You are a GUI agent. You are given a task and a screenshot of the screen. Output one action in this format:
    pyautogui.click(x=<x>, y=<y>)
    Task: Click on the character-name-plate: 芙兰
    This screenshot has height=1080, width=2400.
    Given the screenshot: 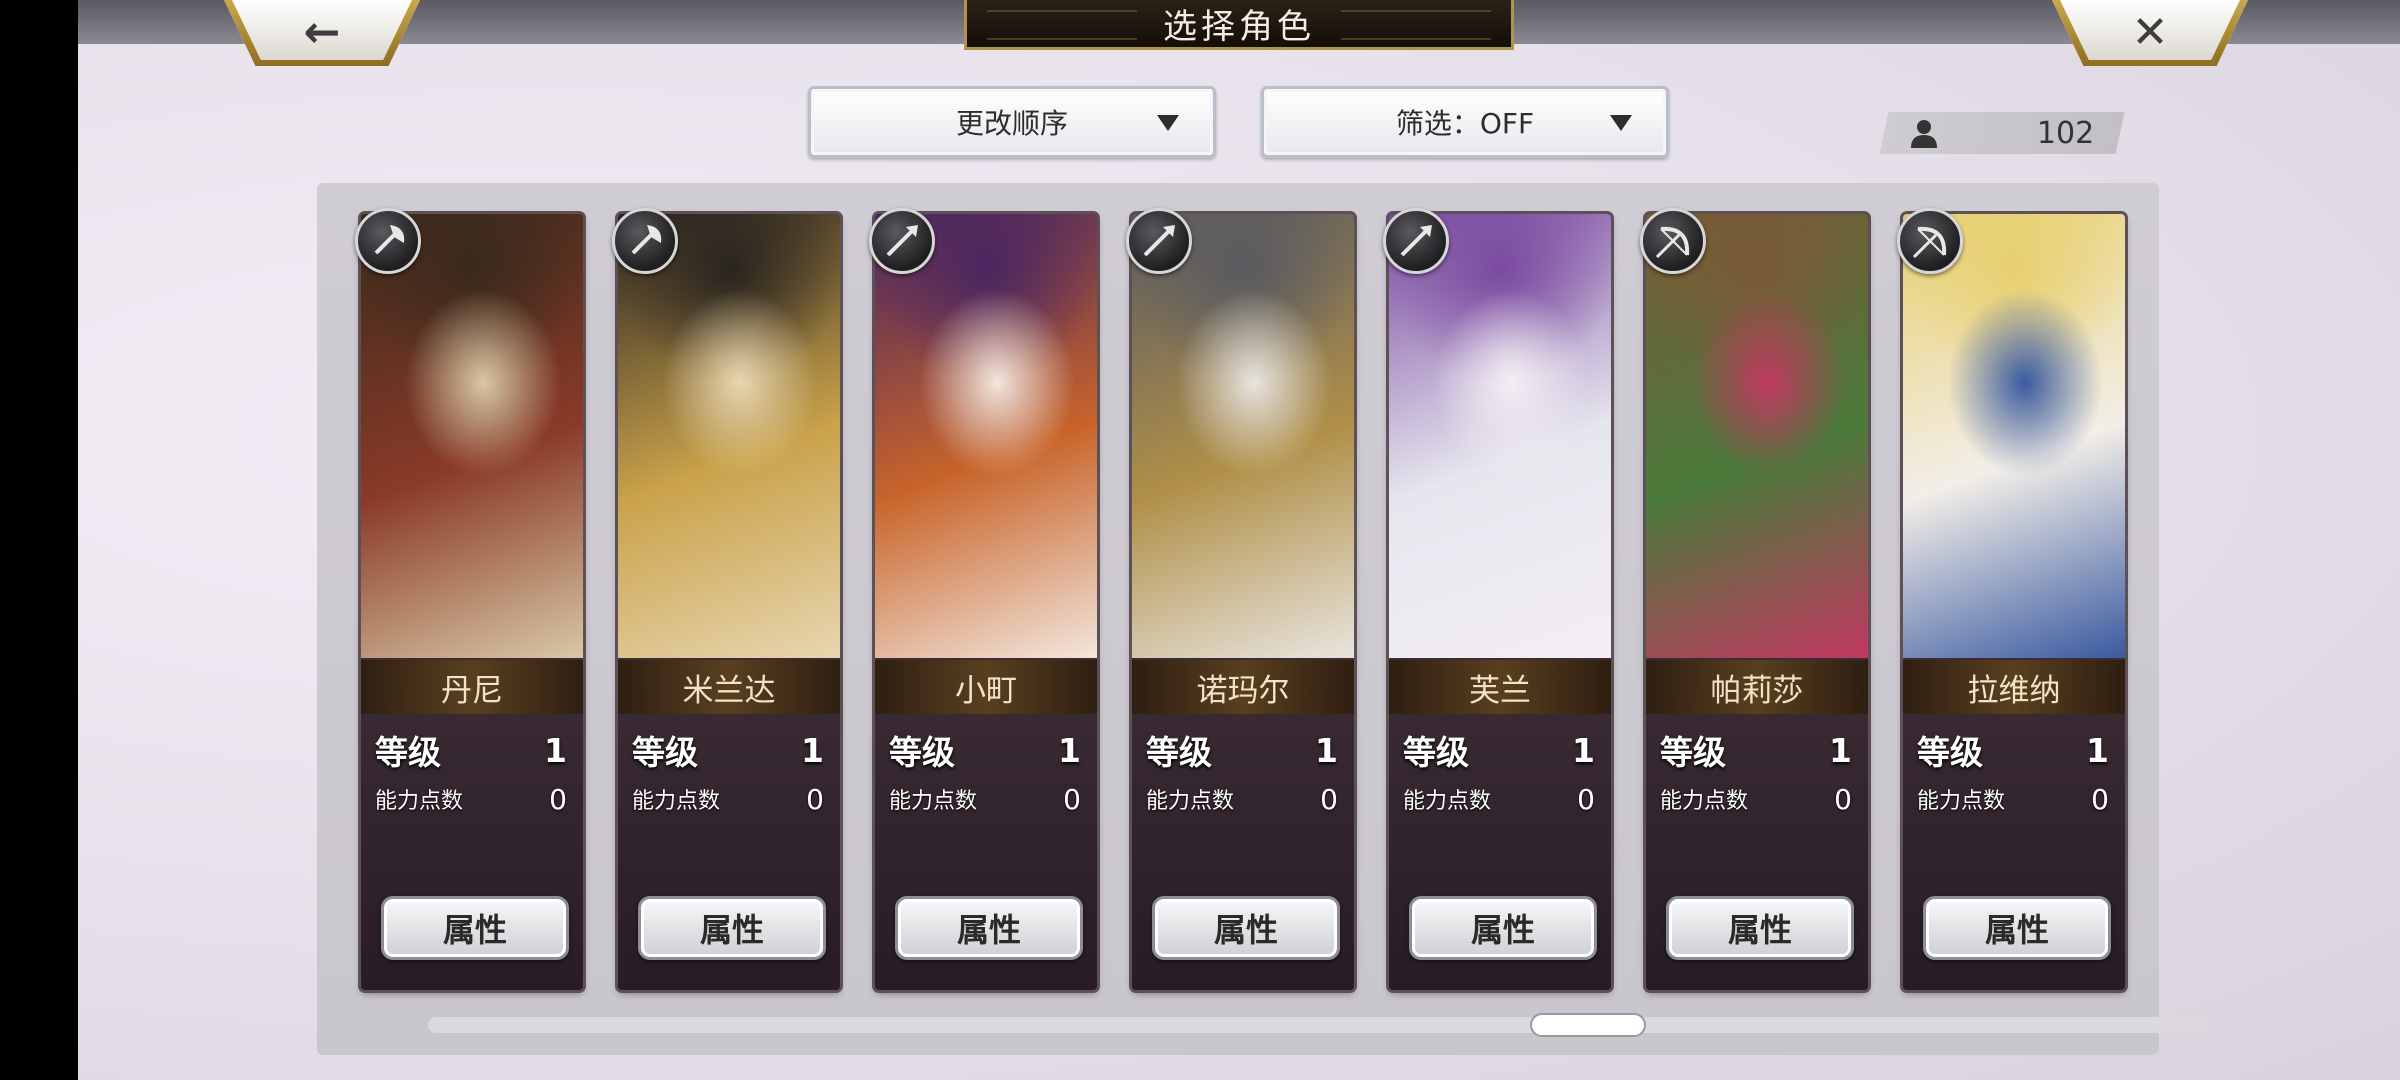 What is the action you would take?
    pyautogui.click(x=1500, y=687)
    